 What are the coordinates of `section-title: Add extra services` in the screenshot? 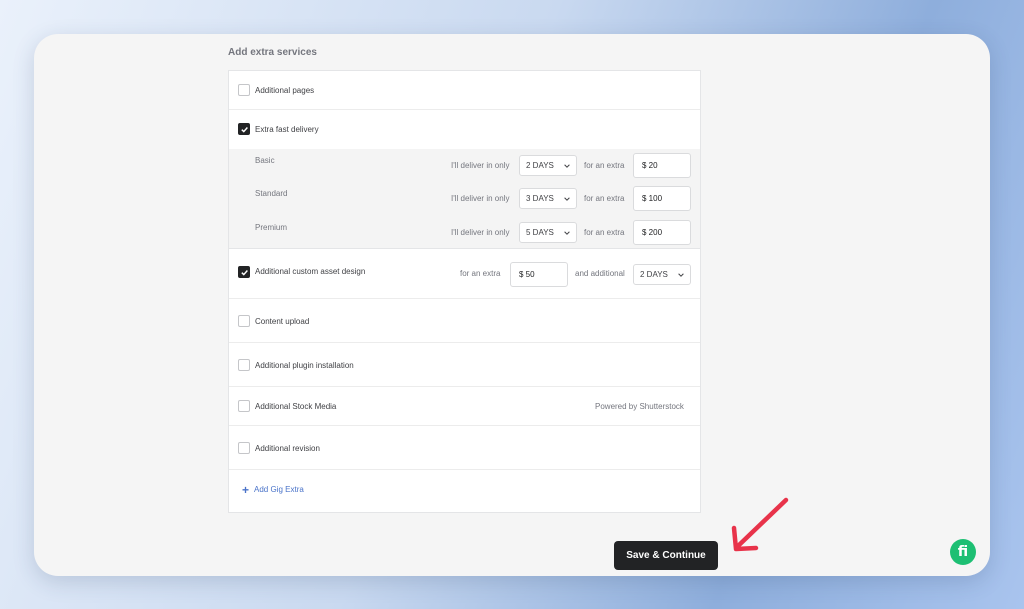 It's located at (272, 52).